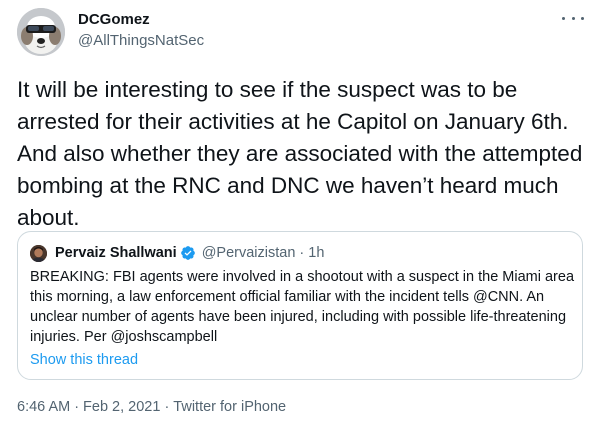  Describe the element at coordinates (43, 407) in the screenshot. I see `tweet-time: 6:46 AM` at that location.